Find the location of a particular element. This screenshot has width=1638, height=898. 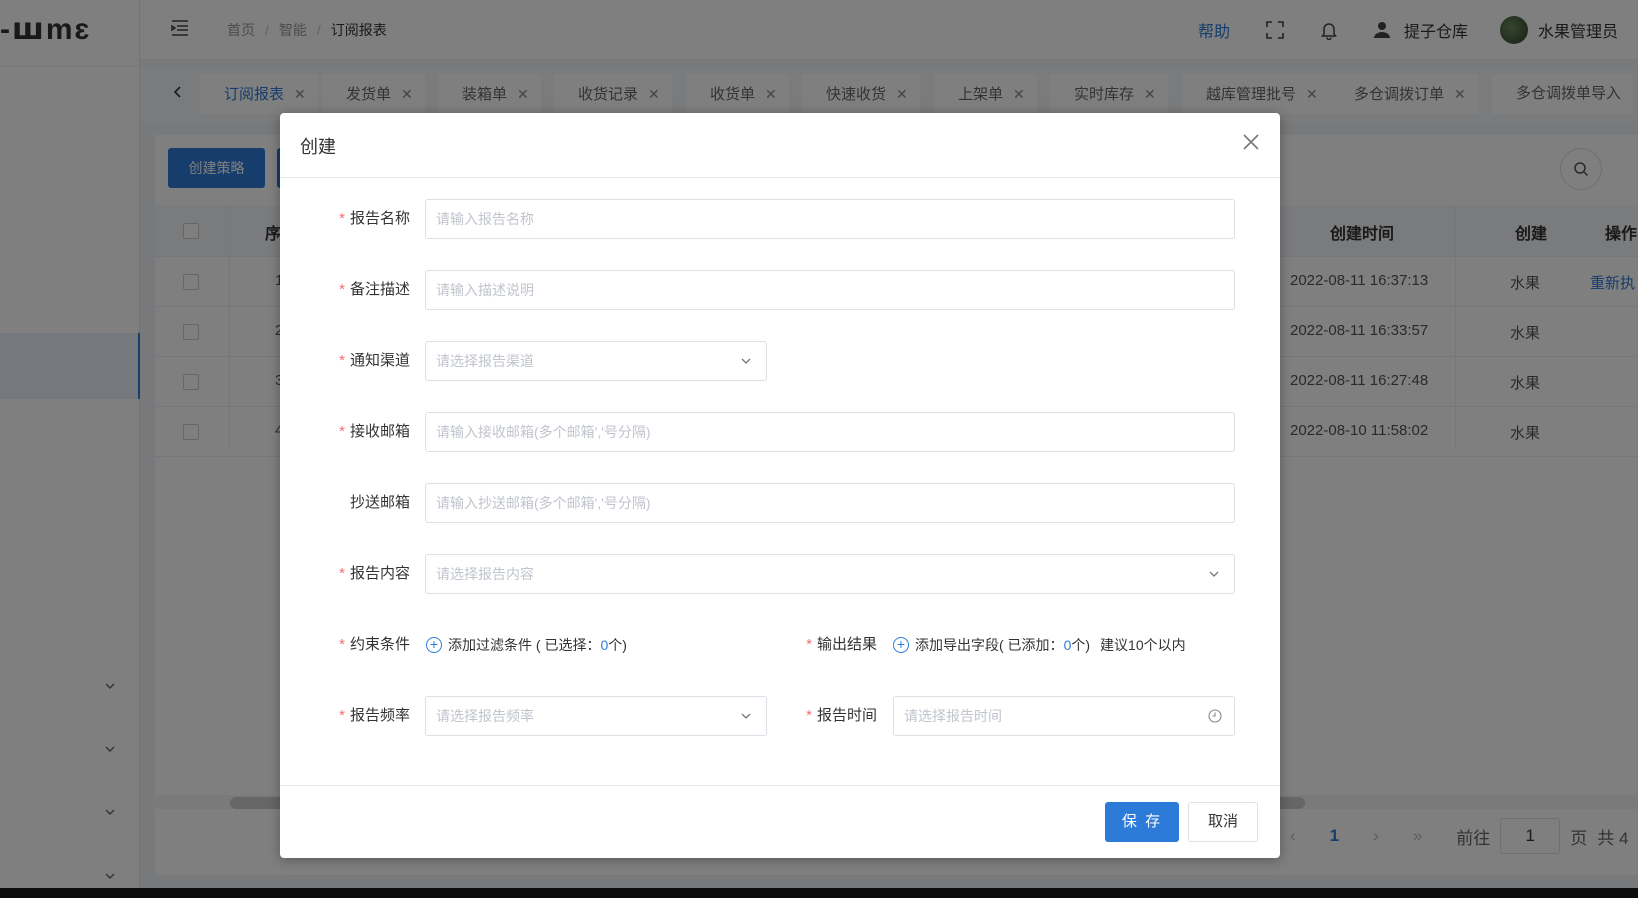

remark-input: 请输入描述说明 is located at coordinates (830, 290).